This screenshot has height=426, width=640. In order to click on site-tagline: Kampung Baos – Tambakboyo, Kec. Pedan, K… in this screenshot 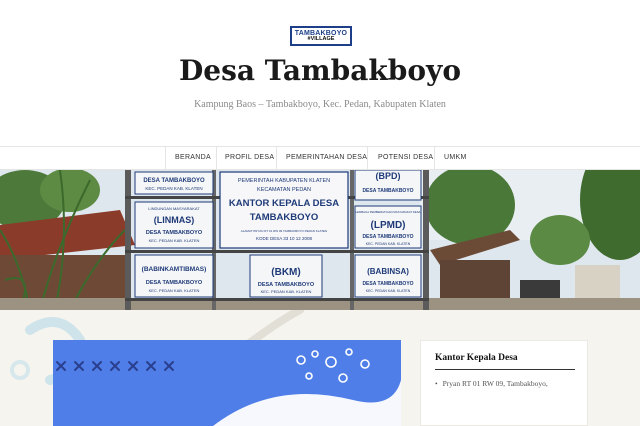, I will do `click(320, 104)`.